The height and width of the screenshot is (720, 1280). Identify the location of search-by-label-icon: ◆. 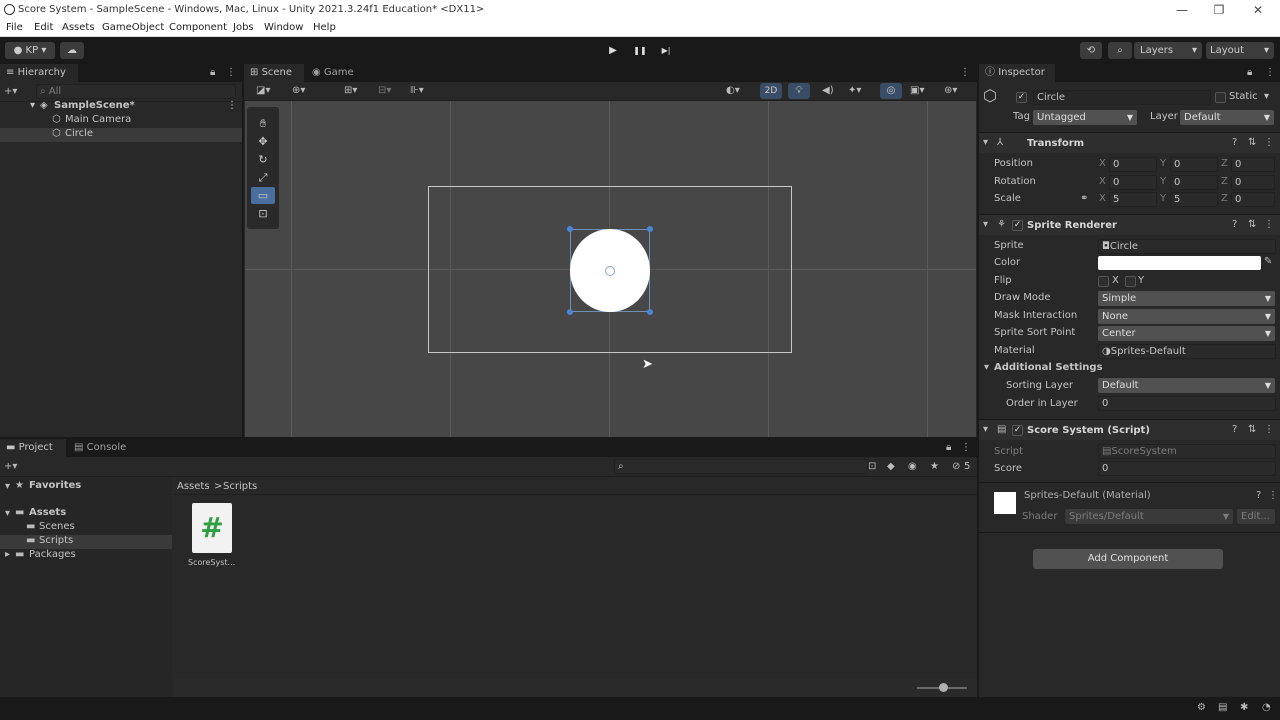
(891, 467).